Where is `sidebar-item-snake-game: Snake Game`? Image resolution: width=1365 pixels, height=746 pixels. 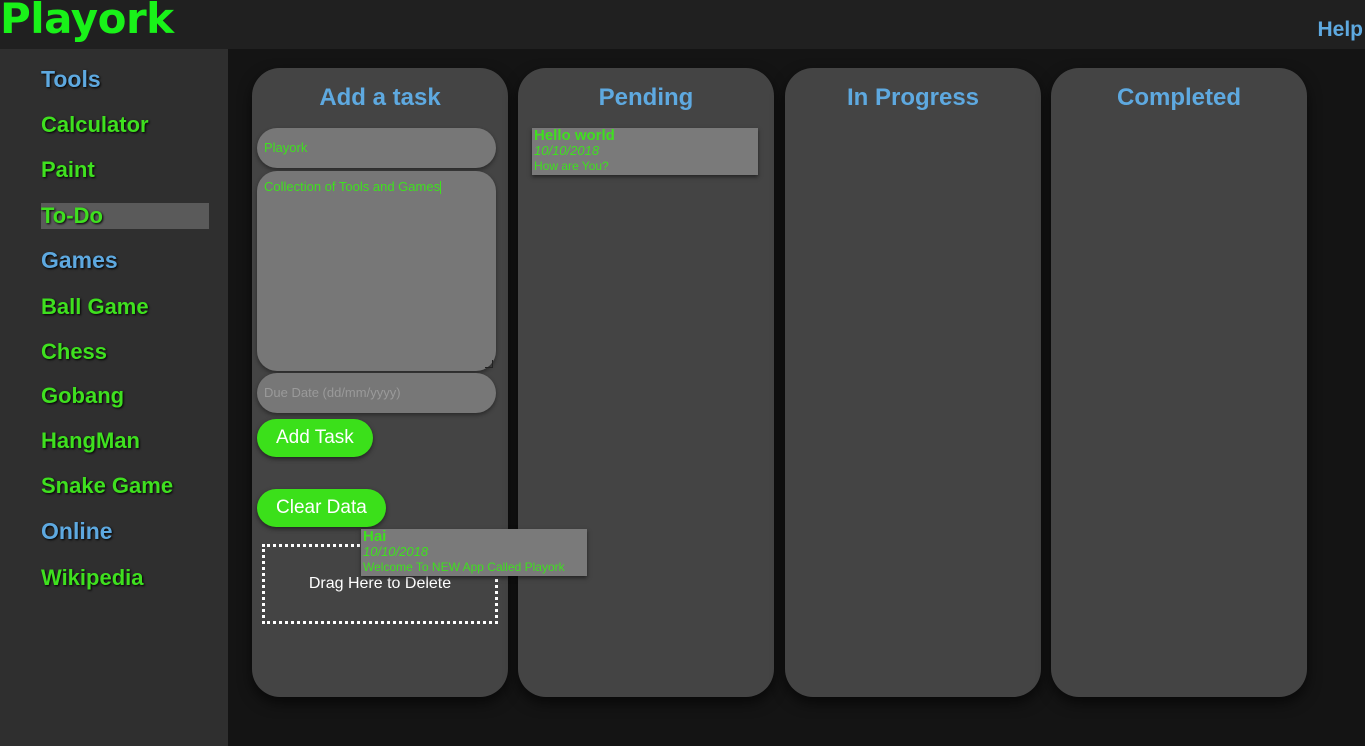 sidebar-item-snake-game: Snake Game is located at coordinates (107, 486).